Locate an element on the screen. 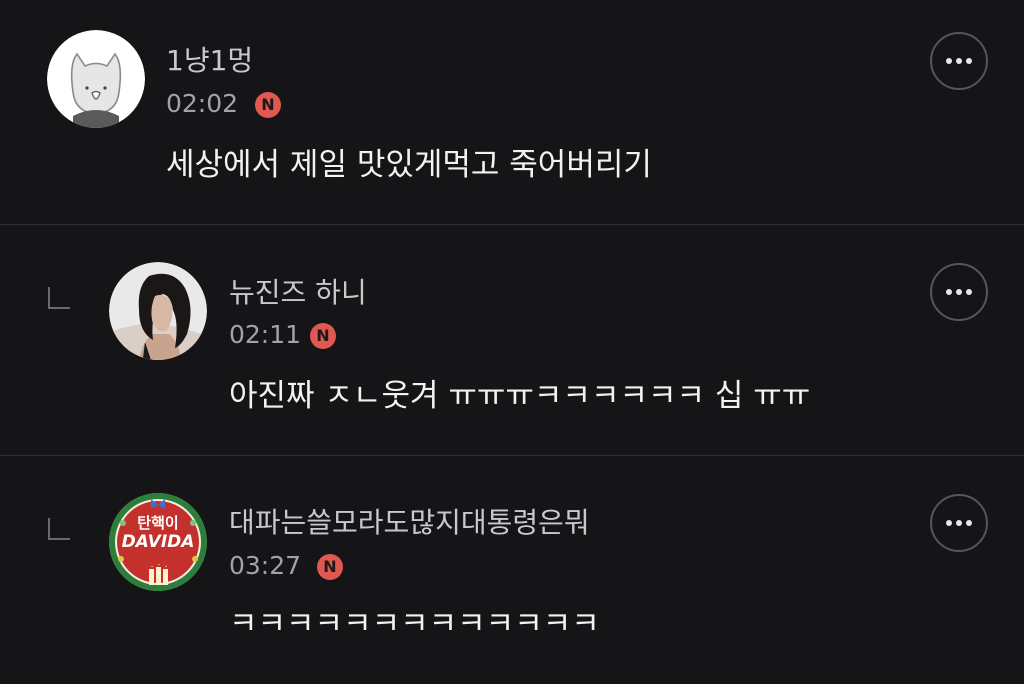 The height and width of the screenshot is (684, 1024). timestamp: 02:11 is located at coordinates (265, 334).